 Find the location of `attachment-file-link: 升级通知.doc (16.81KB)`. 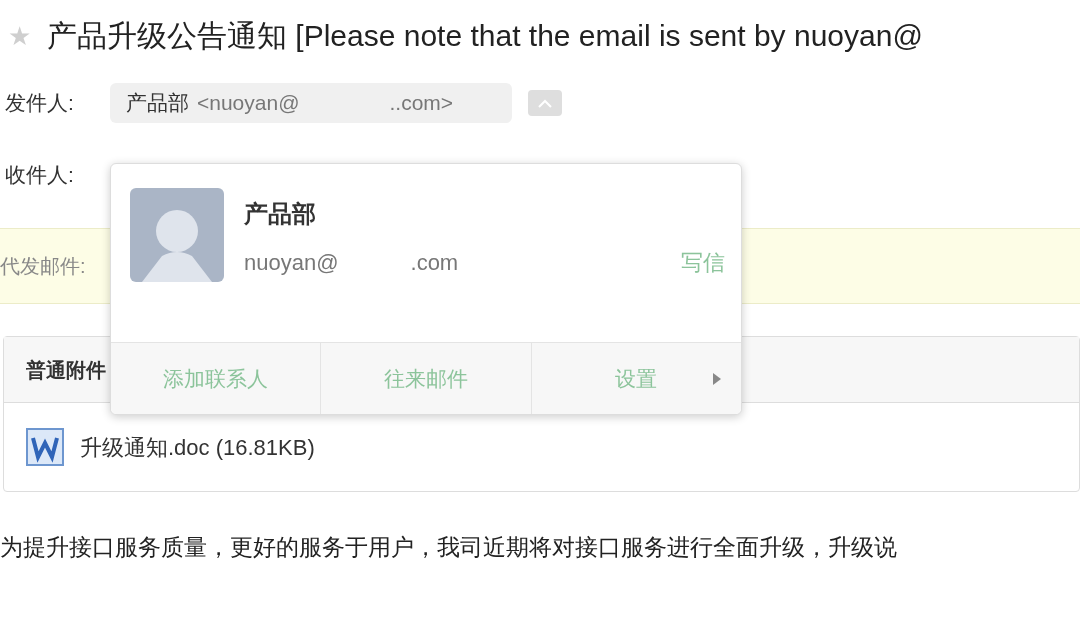

attachment-file-link: 升级通知.doc (16.81KB) is located at coordinates (197, 447).